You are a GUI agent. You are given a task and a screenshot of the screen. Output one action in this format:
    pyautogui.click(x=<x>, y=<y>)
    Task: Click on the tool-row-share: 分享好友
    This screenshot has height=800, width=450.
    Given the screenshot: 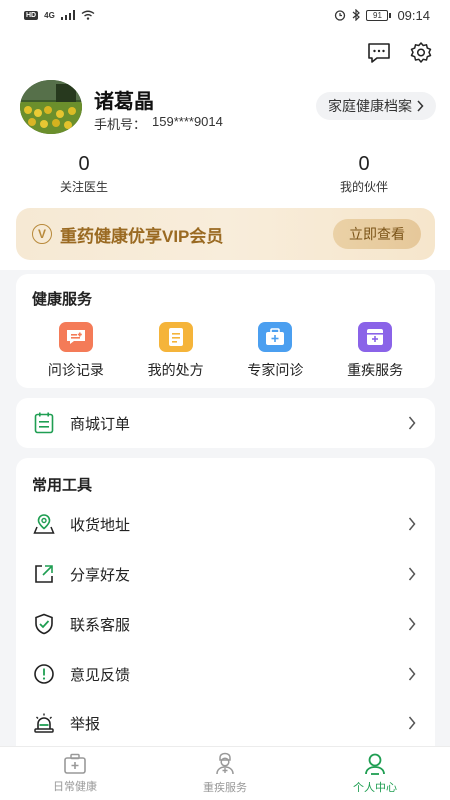 What is the action you would take?
    pyautogui.click(x=225, y=574)
    